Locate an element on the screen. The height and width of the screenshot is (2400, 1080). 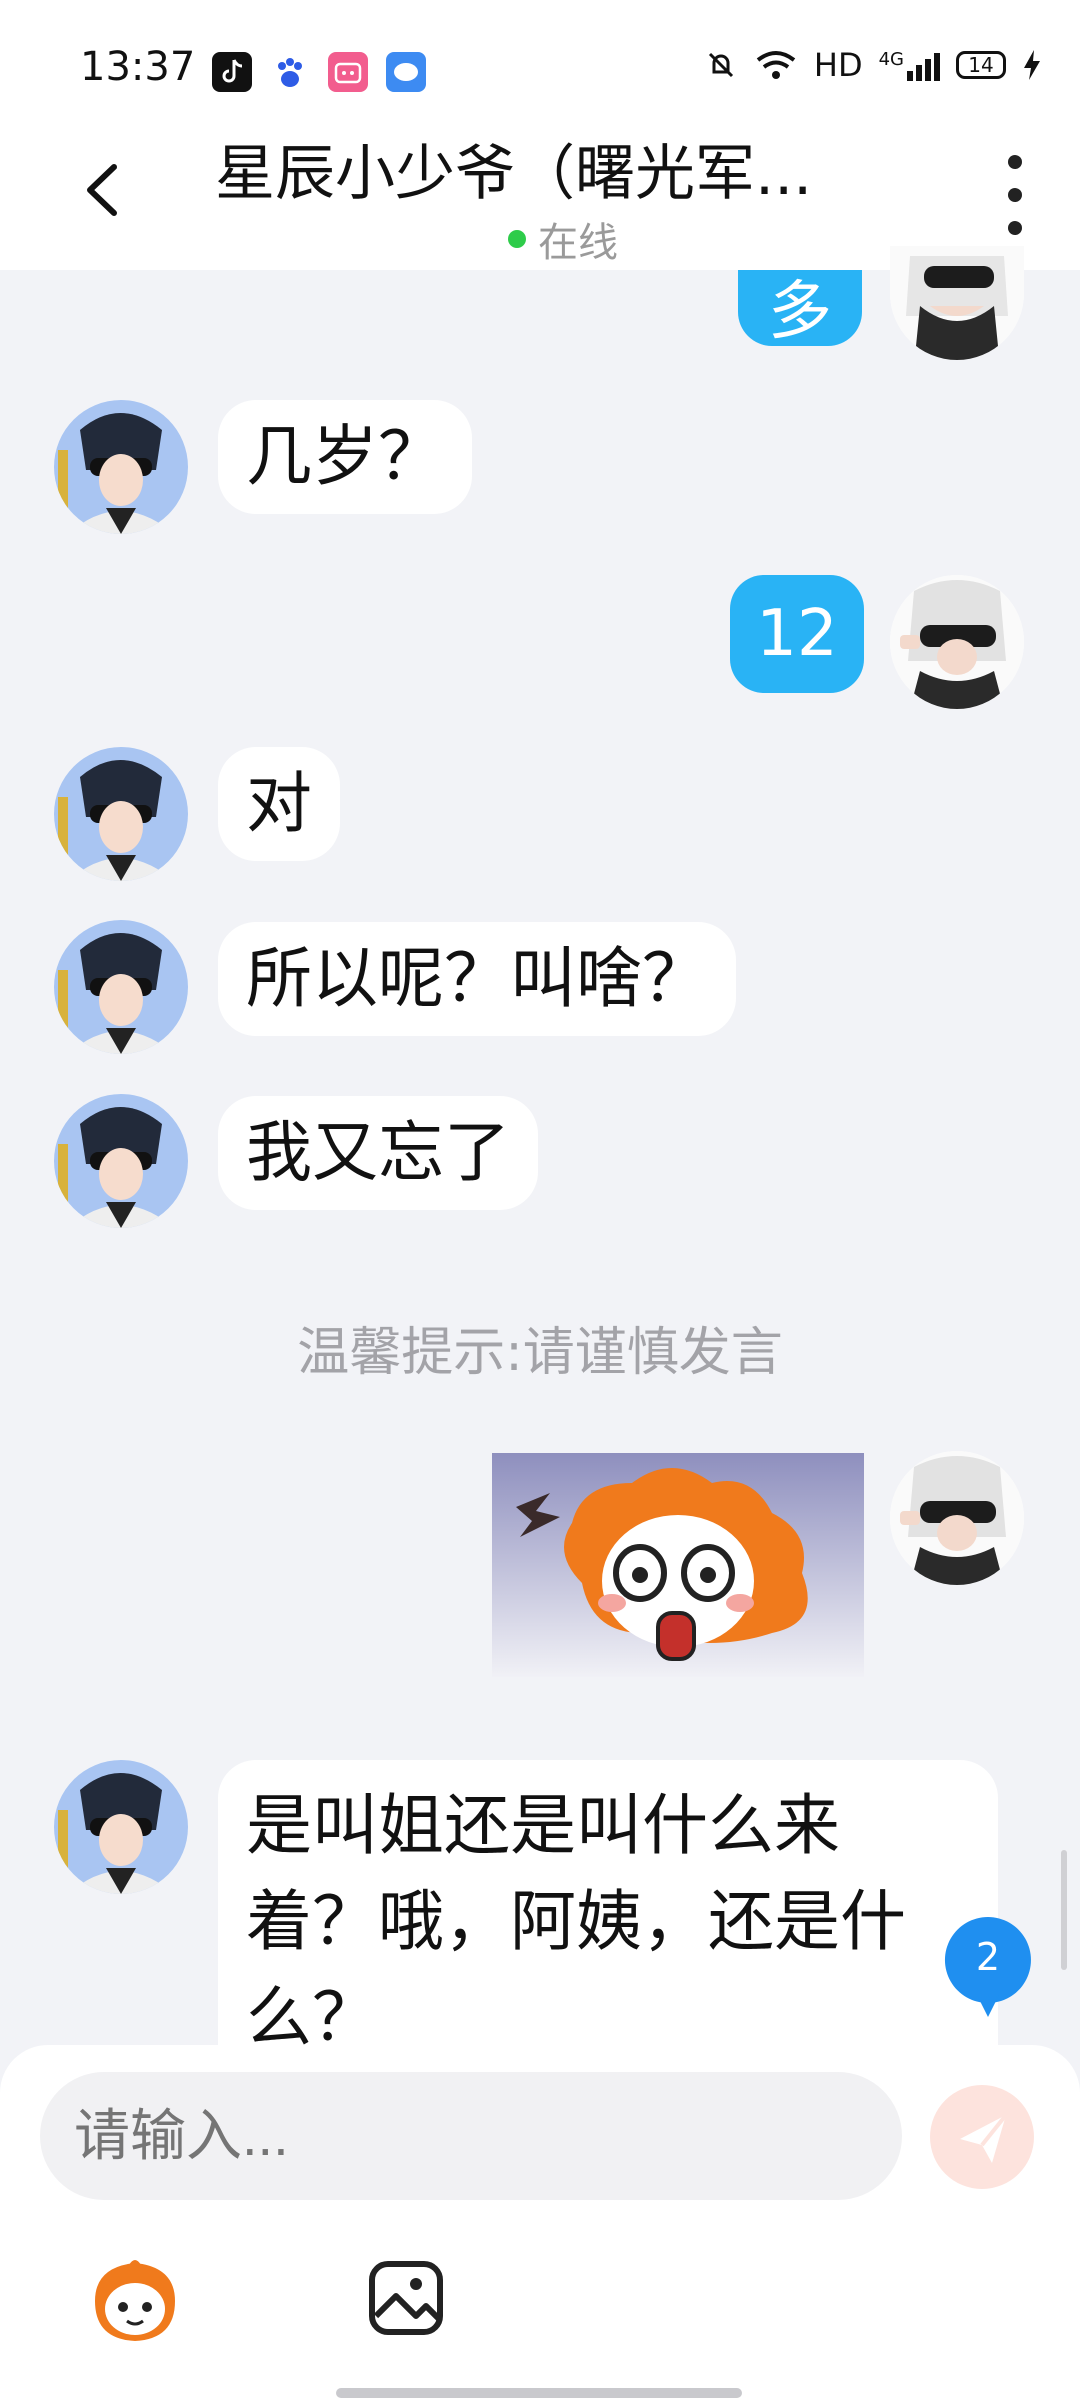
message-bubble-outgoing: 多 is located at coordinates (800, 308).